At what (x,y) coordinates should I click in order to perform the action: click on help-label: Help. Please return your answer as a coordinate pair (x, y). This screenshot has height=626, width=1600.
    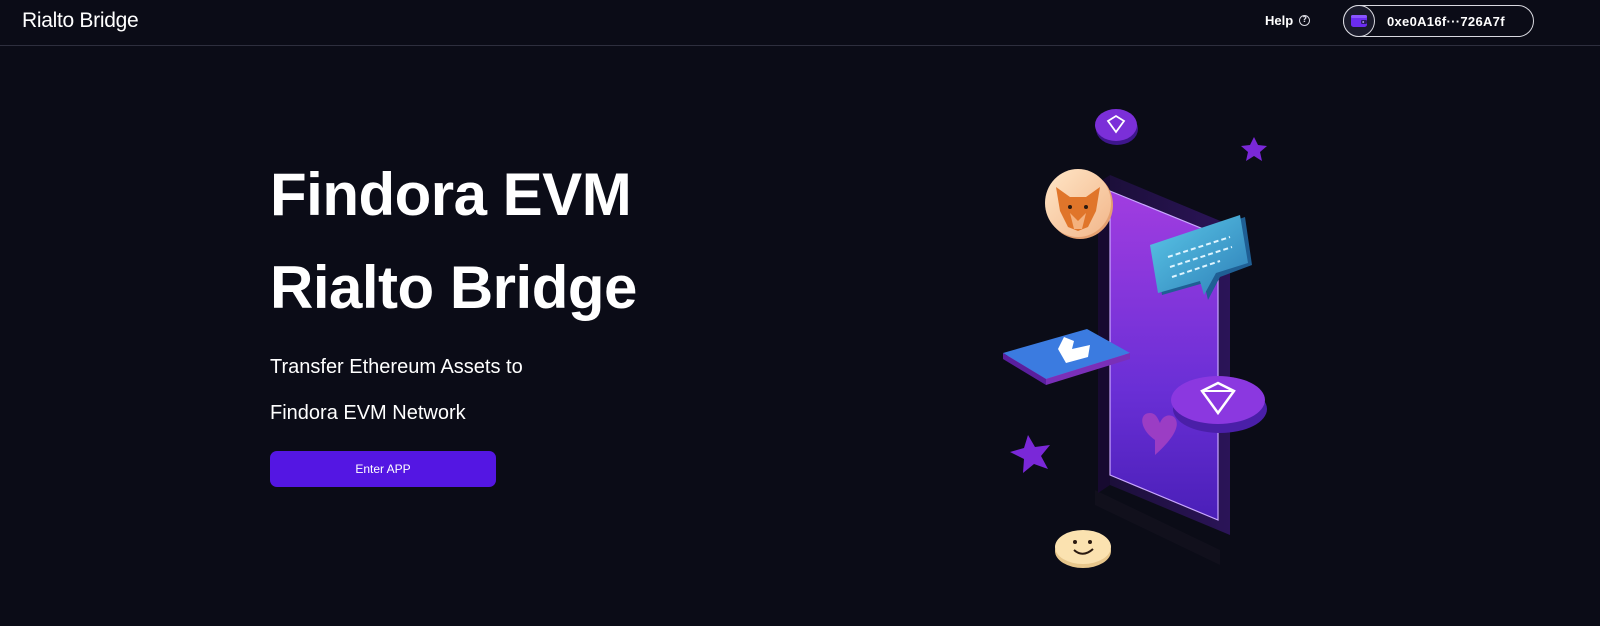
    Looking at the image, I should click on (1279, 20).